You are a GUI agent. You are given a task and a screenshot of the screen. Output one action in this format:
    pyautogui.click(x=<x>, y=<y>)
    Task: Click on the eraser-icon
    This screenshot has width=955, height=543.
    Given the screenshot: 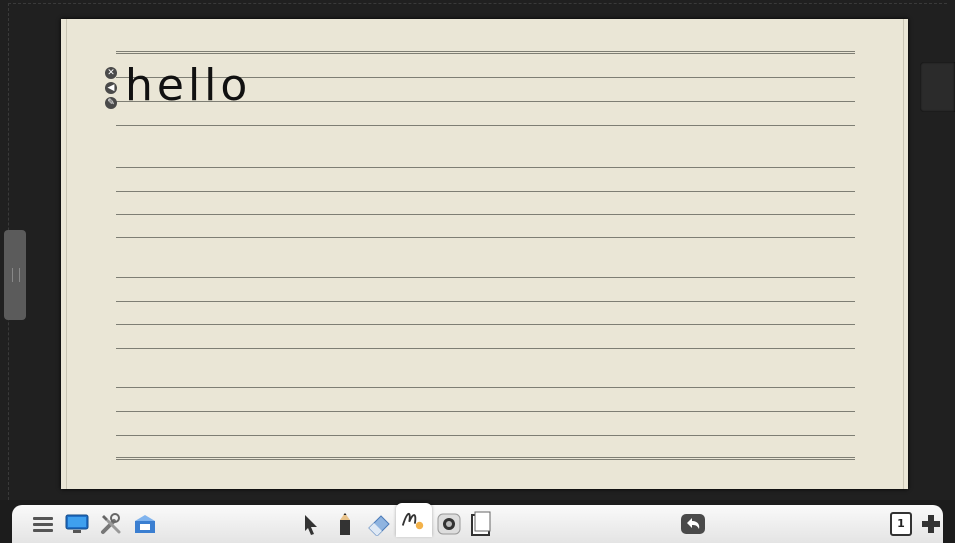 What is the action you would take?
    pyautogui.click(x=379, y=524)
    